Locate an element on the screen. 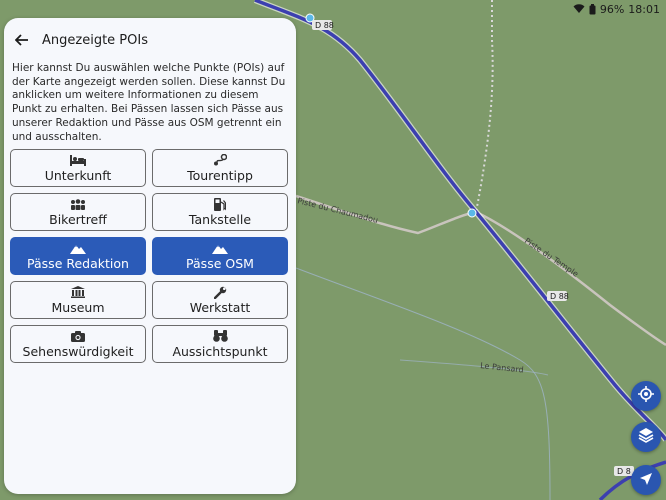  poi-button-label: Unterkunft is located at coordinates (78, 175).